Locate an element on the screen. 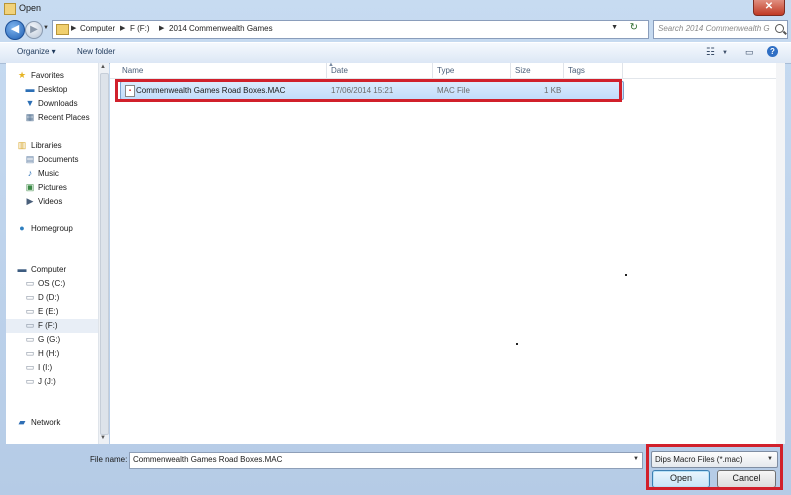  column-header-row: ▲ Name Date Type Size Tags is located at coordinates (443, 70).